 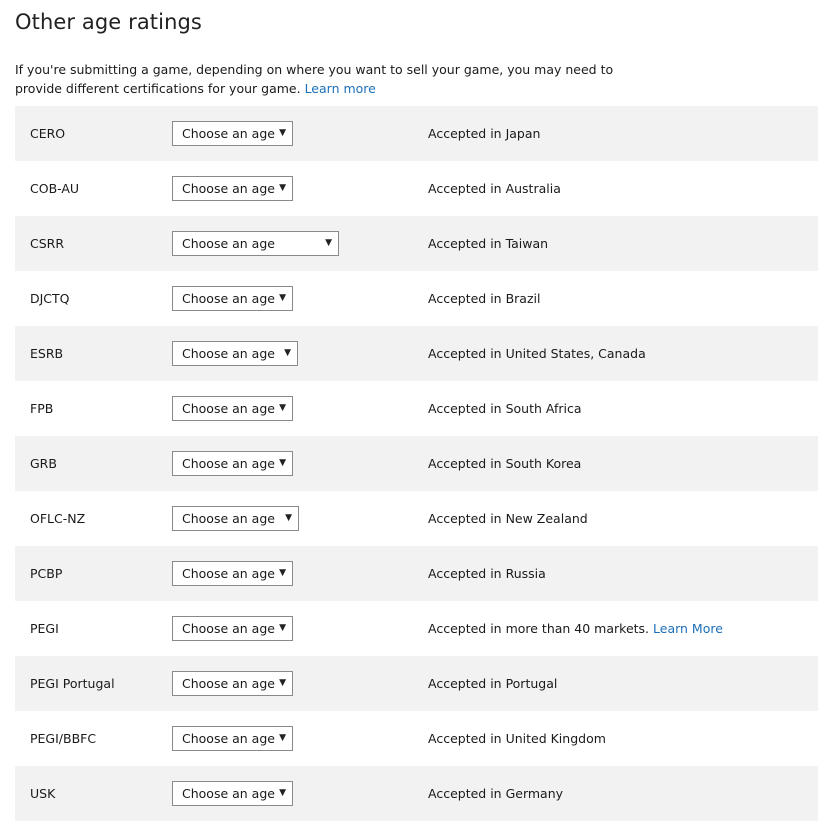 What do you see at coordinates (487, 573) in the screenshot?
I see `market-text: Accepted in Russia` at bounding box center [487, 573].